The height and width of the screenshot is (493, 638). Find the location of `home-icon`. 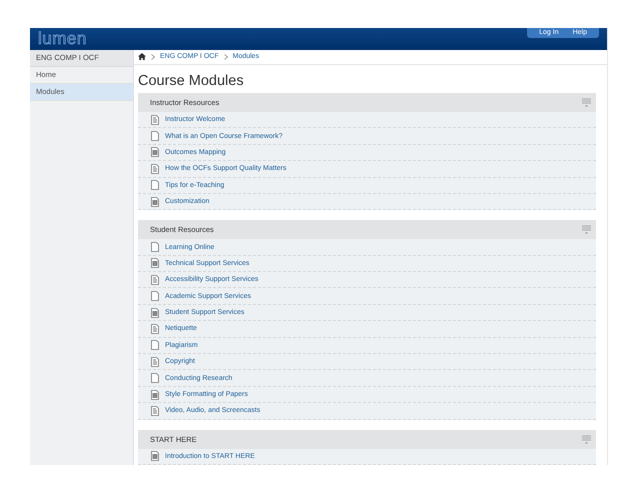

home-icon is located at coordinates (142, 56).